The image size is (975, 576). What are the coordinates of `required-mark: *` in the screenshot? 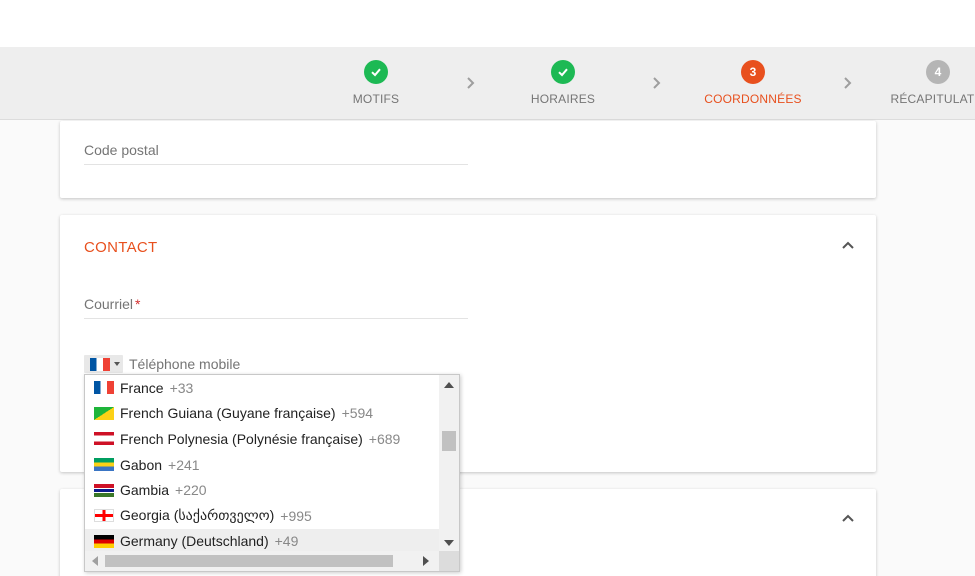 It's located at (138, 304).